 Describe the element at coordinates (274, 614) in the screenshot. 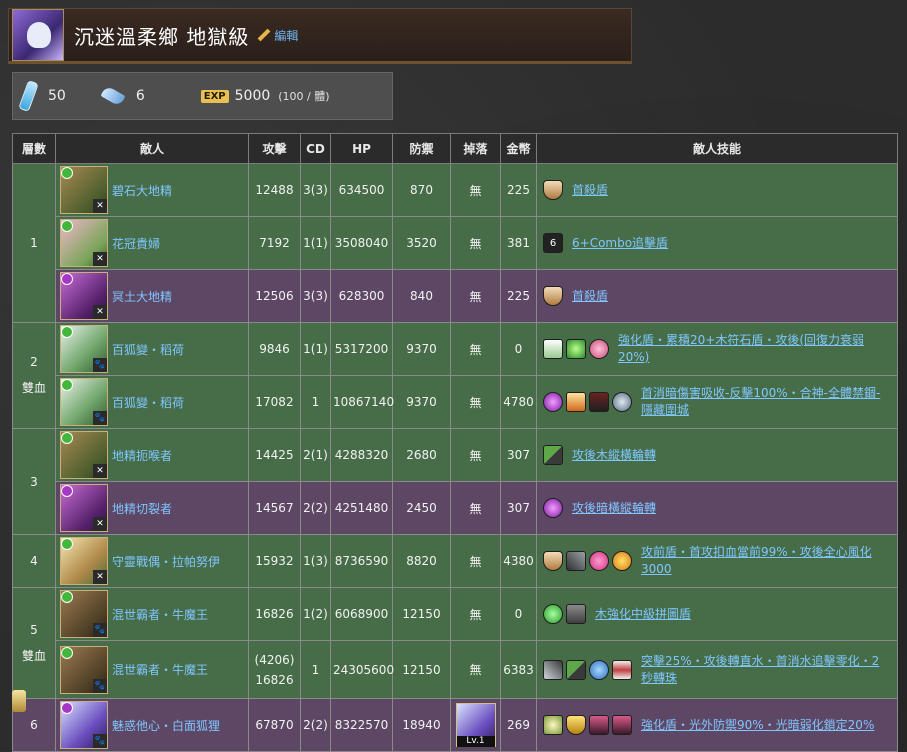

I see `attack-cell: 16826` at that location.